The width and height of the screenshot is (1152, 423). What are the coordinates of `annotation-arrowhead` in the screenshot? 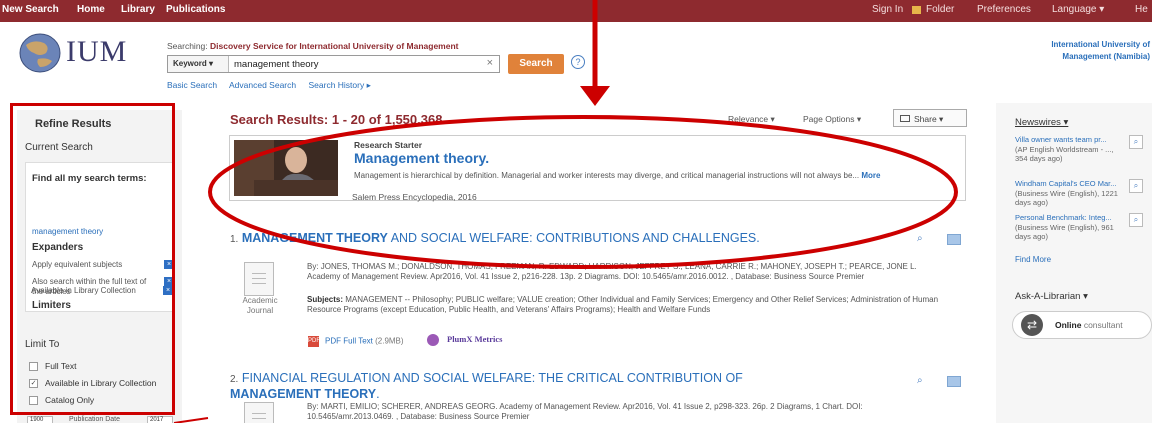 It's located at (595, 96).